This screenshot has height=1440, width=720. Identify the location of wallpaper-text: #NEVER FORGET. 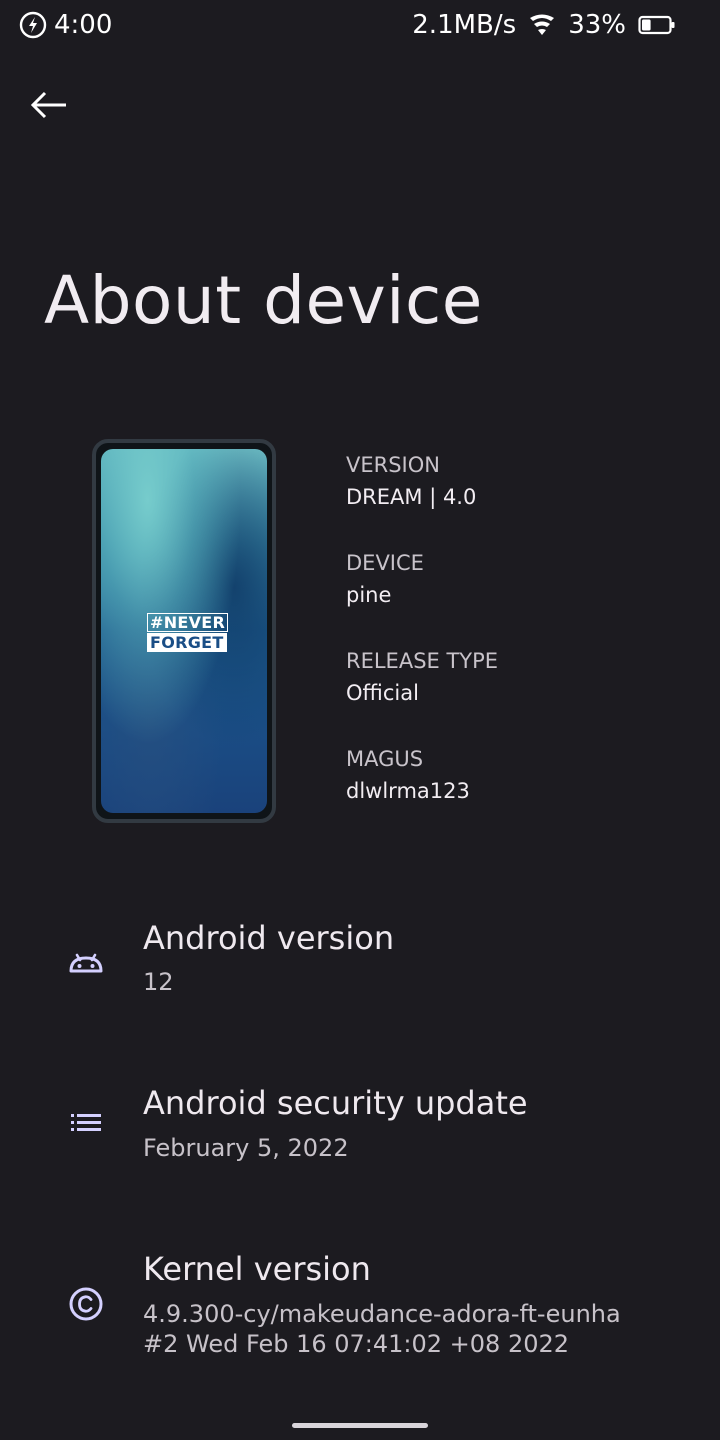
(188, 633).